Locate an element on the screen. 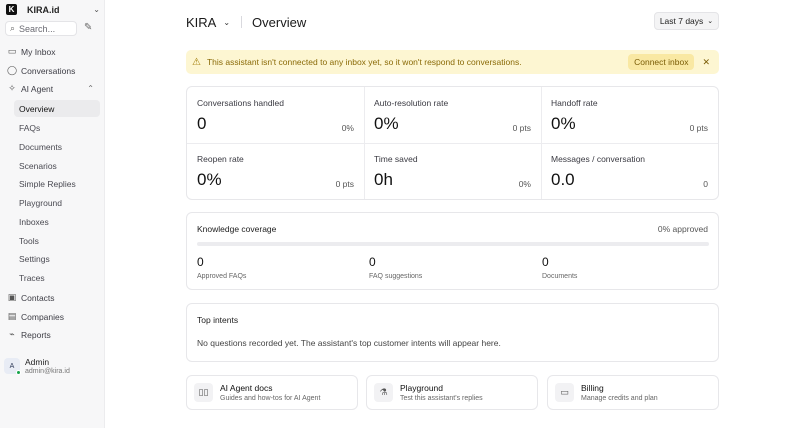 The image size is (800, 428). nav-sub-simple-replies: Simple Replies is located at coordinates (57, 183).